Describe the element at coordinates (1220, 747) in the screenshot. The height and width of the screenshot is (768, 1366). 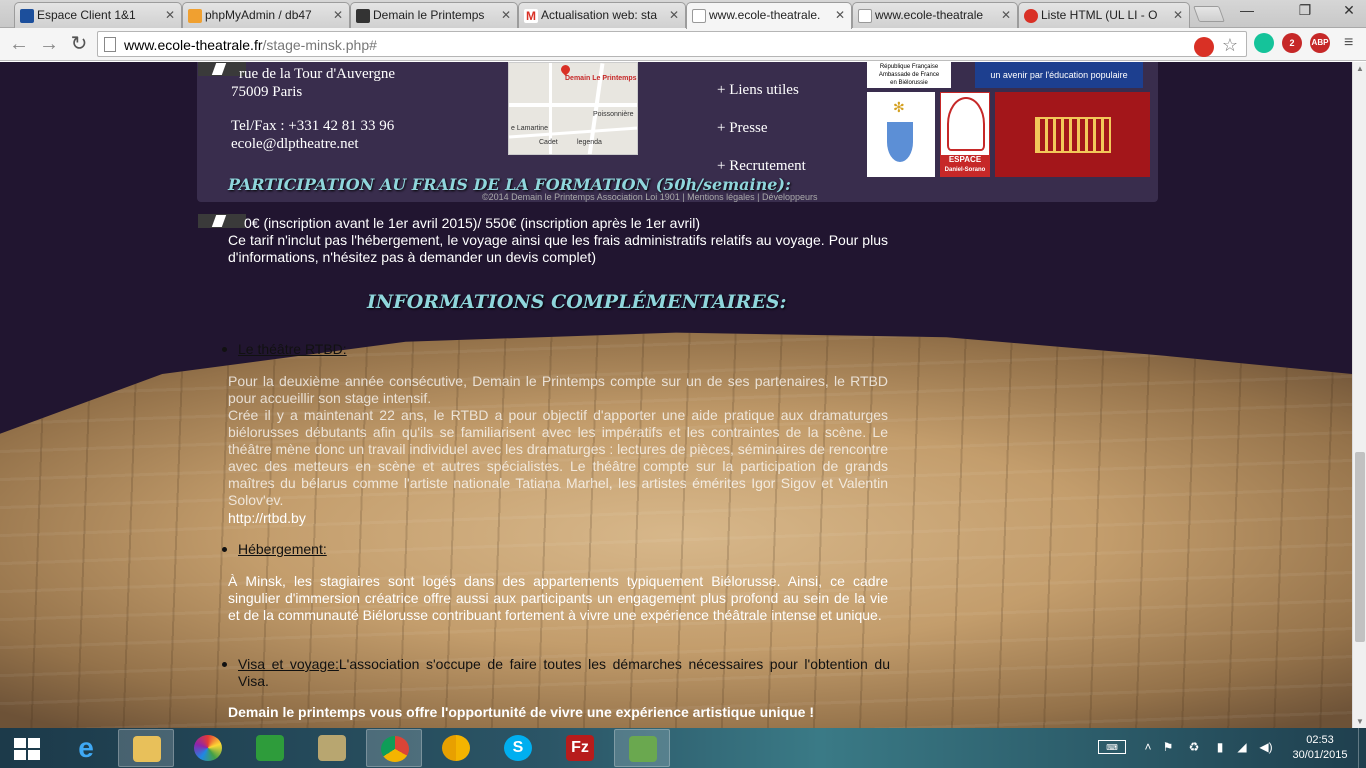
I see `battery-icon: ▮` at that location.